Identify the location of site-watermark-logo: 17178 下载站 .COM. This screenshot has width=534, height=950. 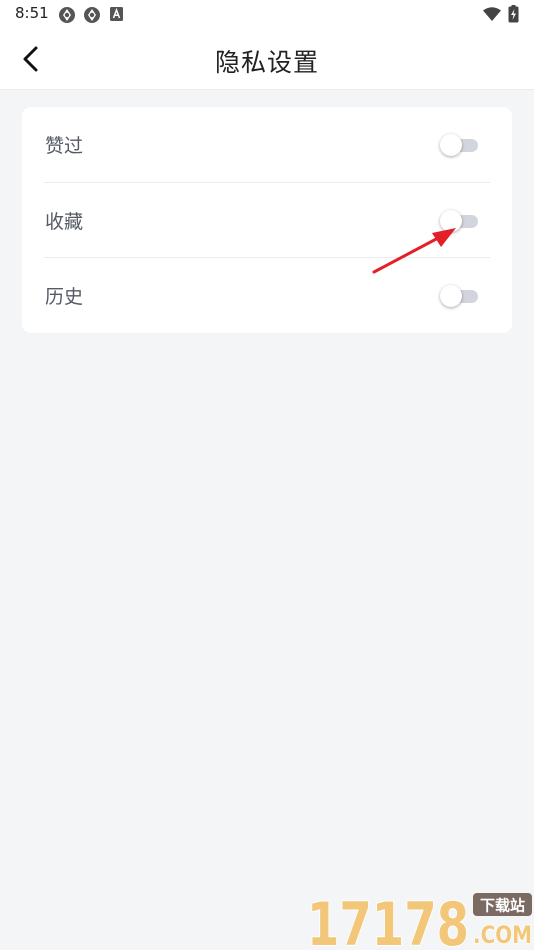
(419, 919).